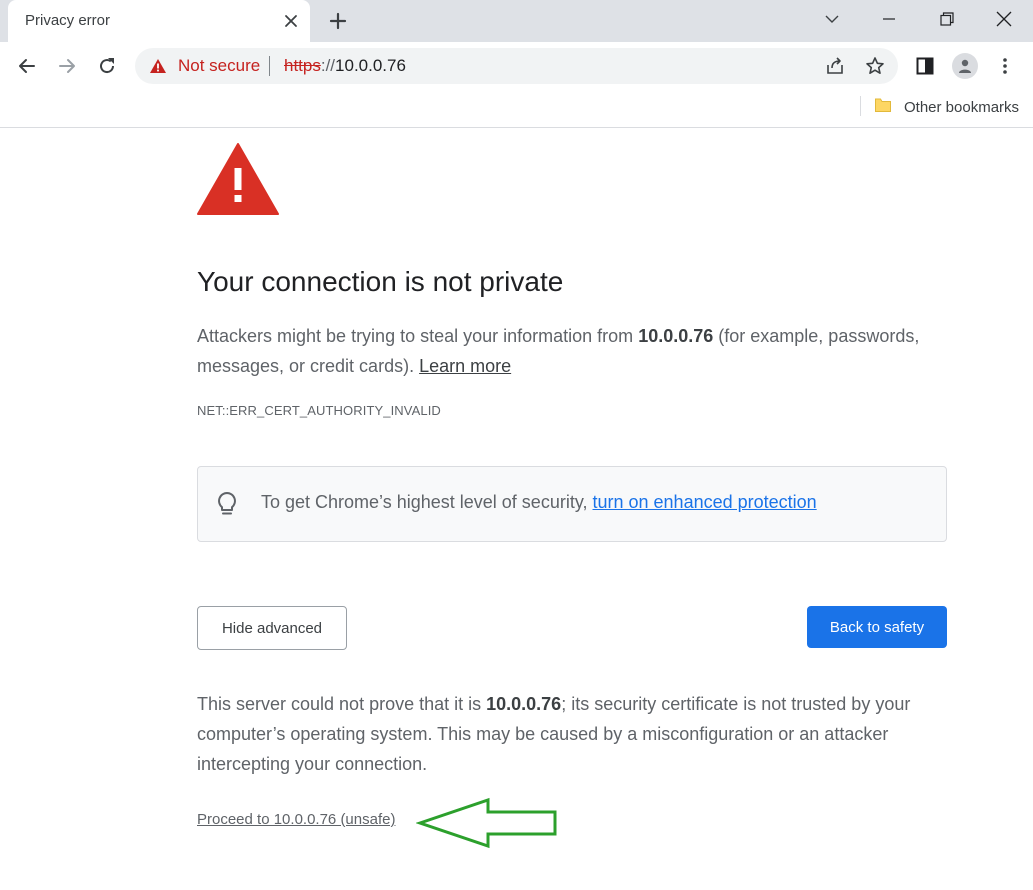 The height and width of the screenshot is (890, 1033). Describe the element at coordinates (516, 109) in the screenshot. I see `bookmarks-bar: Other bookmarks` at that location.